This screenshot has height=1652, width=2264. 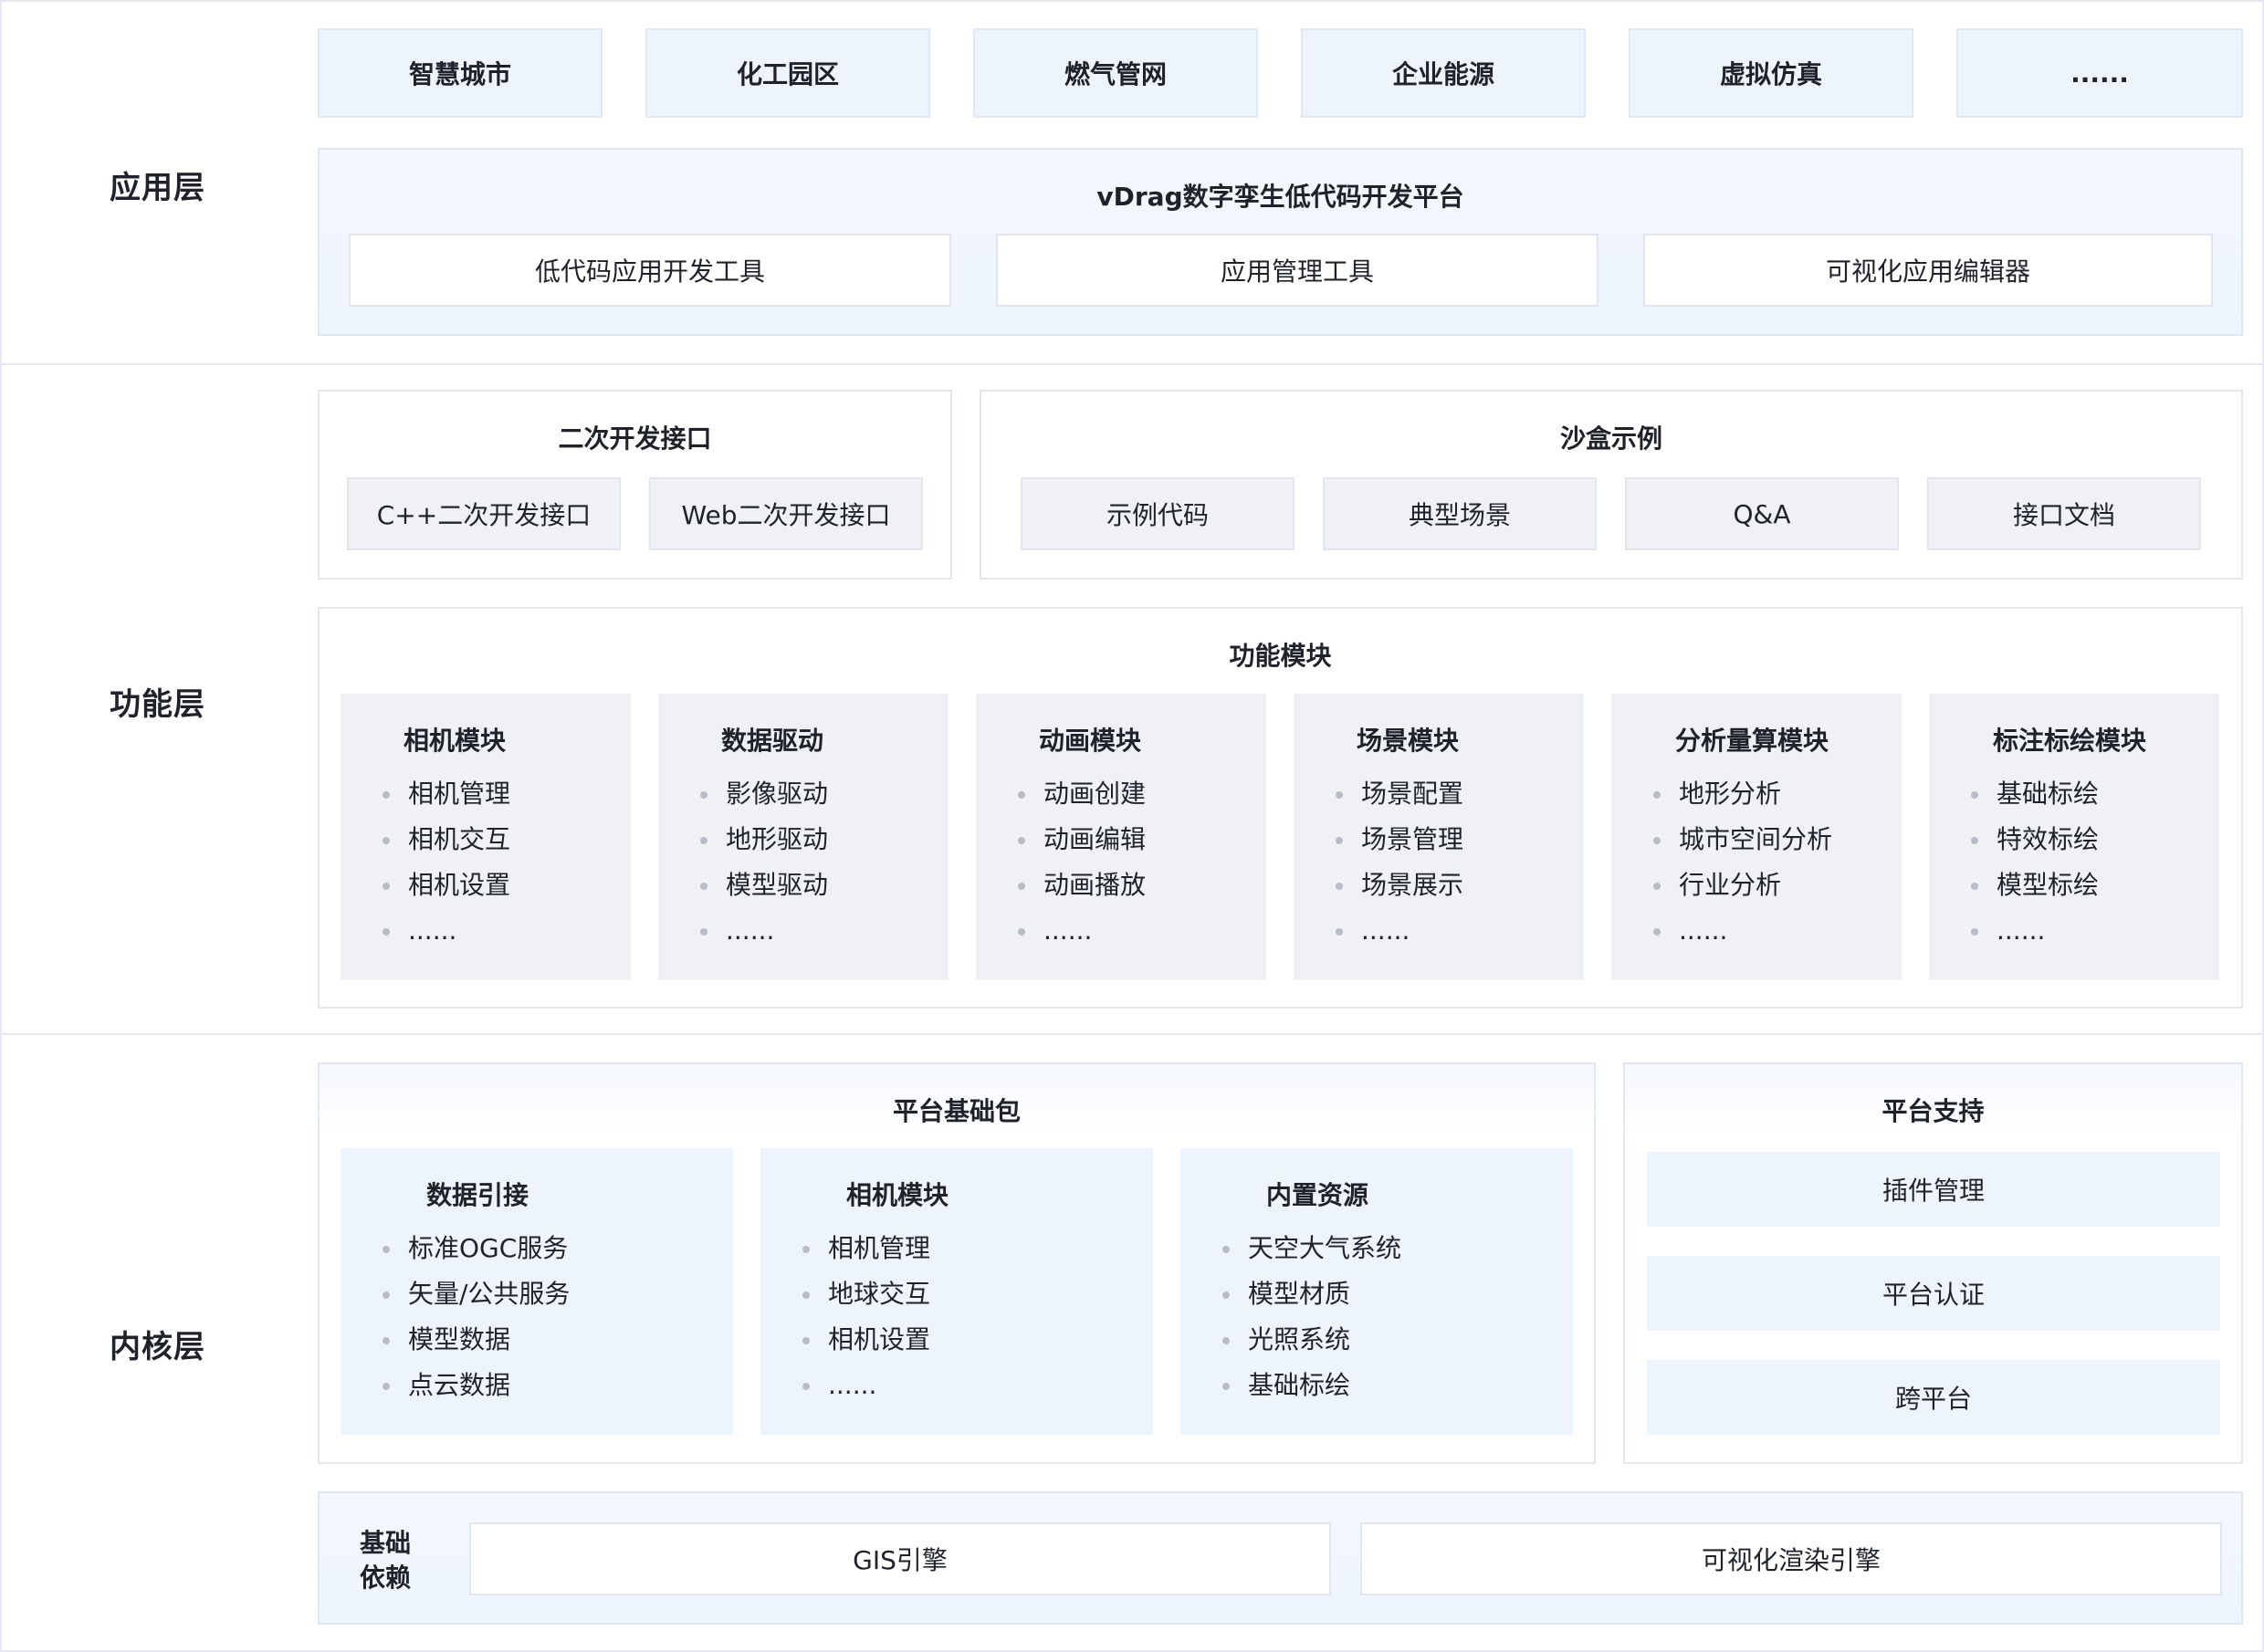 I want to click on list-item: 矢量/公共服务, so click(x=477, y=1300).